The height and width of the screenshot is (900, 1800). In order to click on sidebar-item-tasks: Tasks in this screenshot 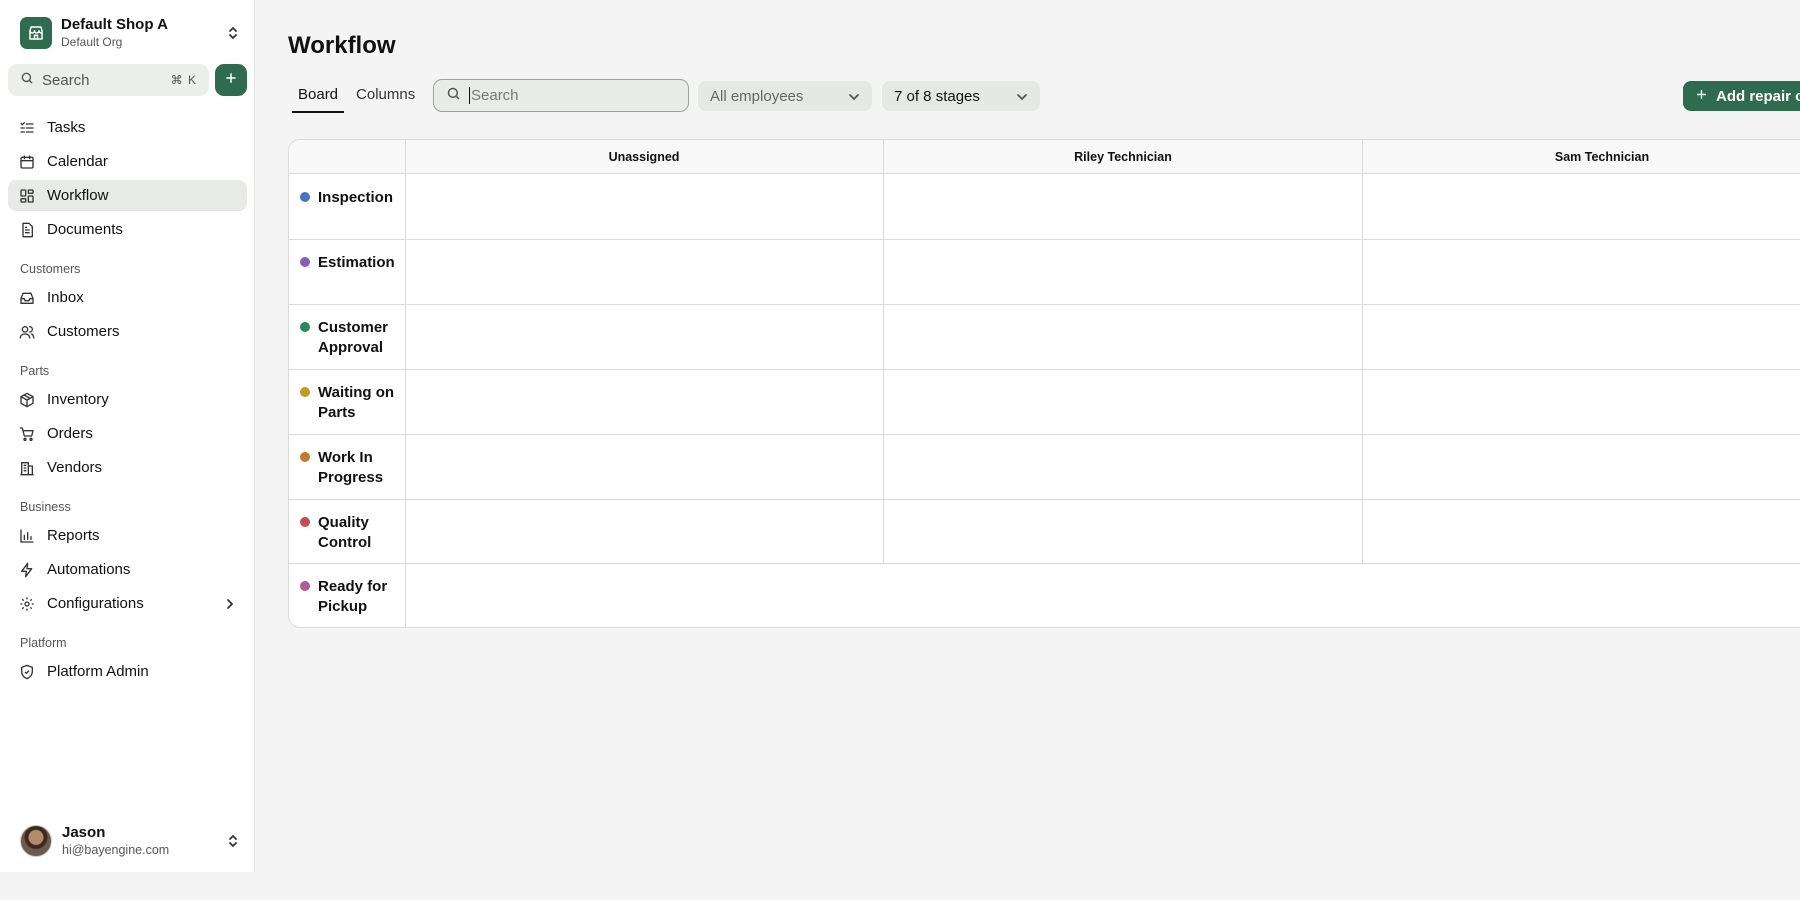, I will do `click(127, 127)`.